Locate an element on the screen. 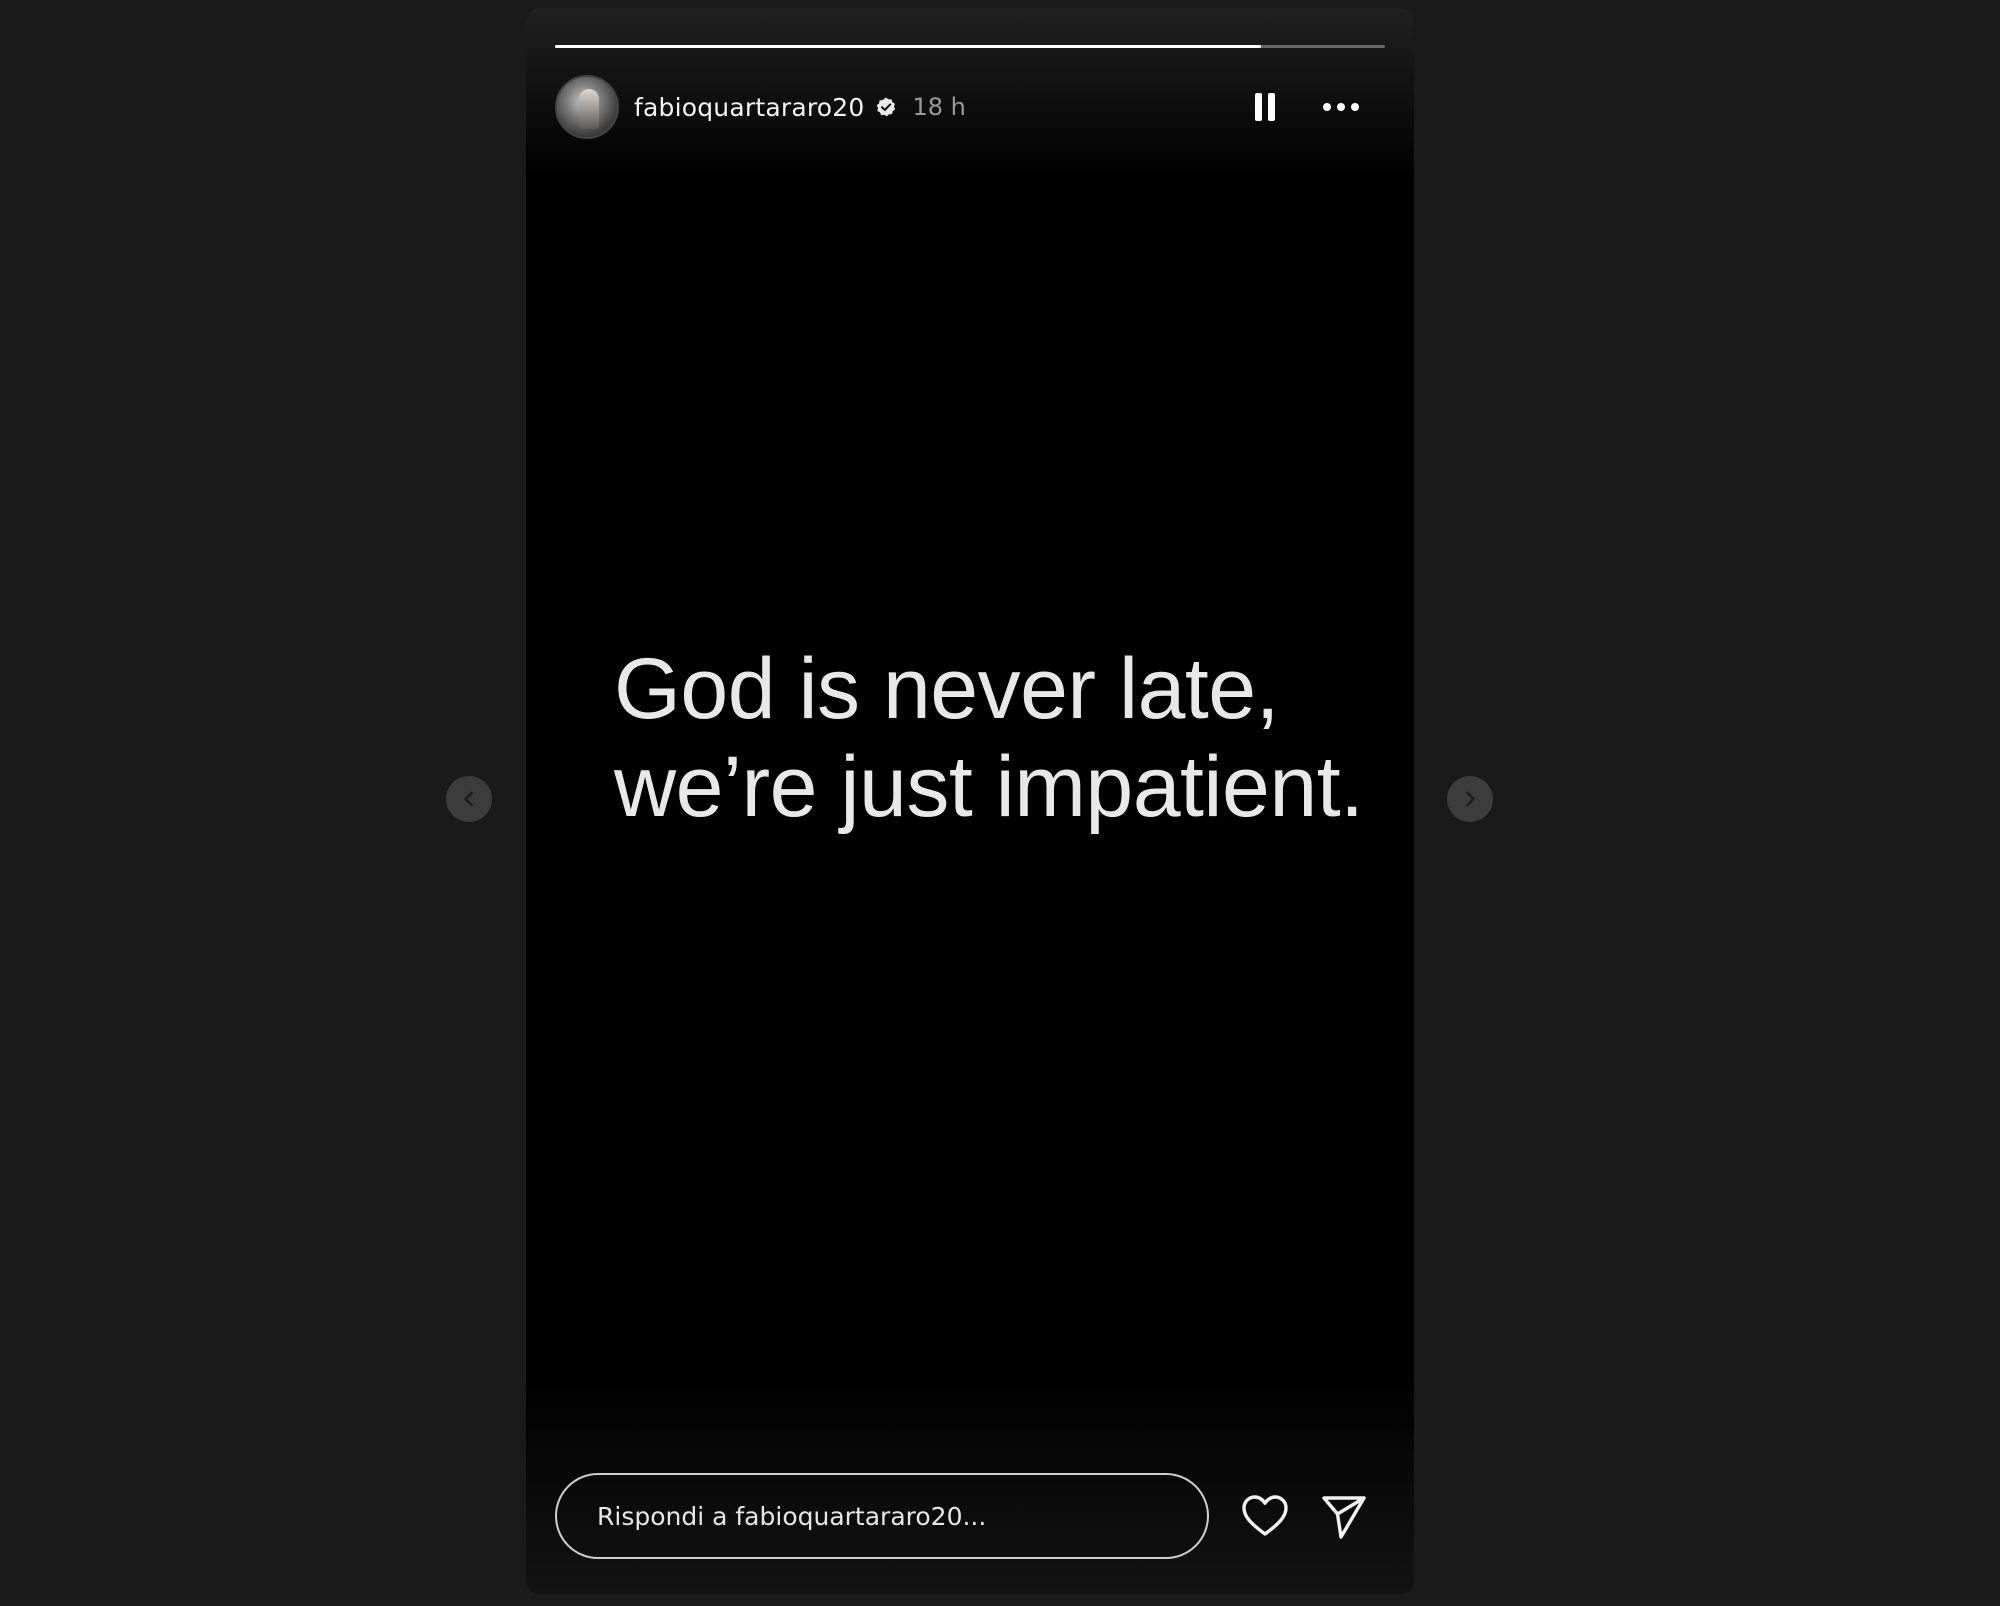 The image size is (2000, 1606). avatar-photo is located at coordinates (589, 109).